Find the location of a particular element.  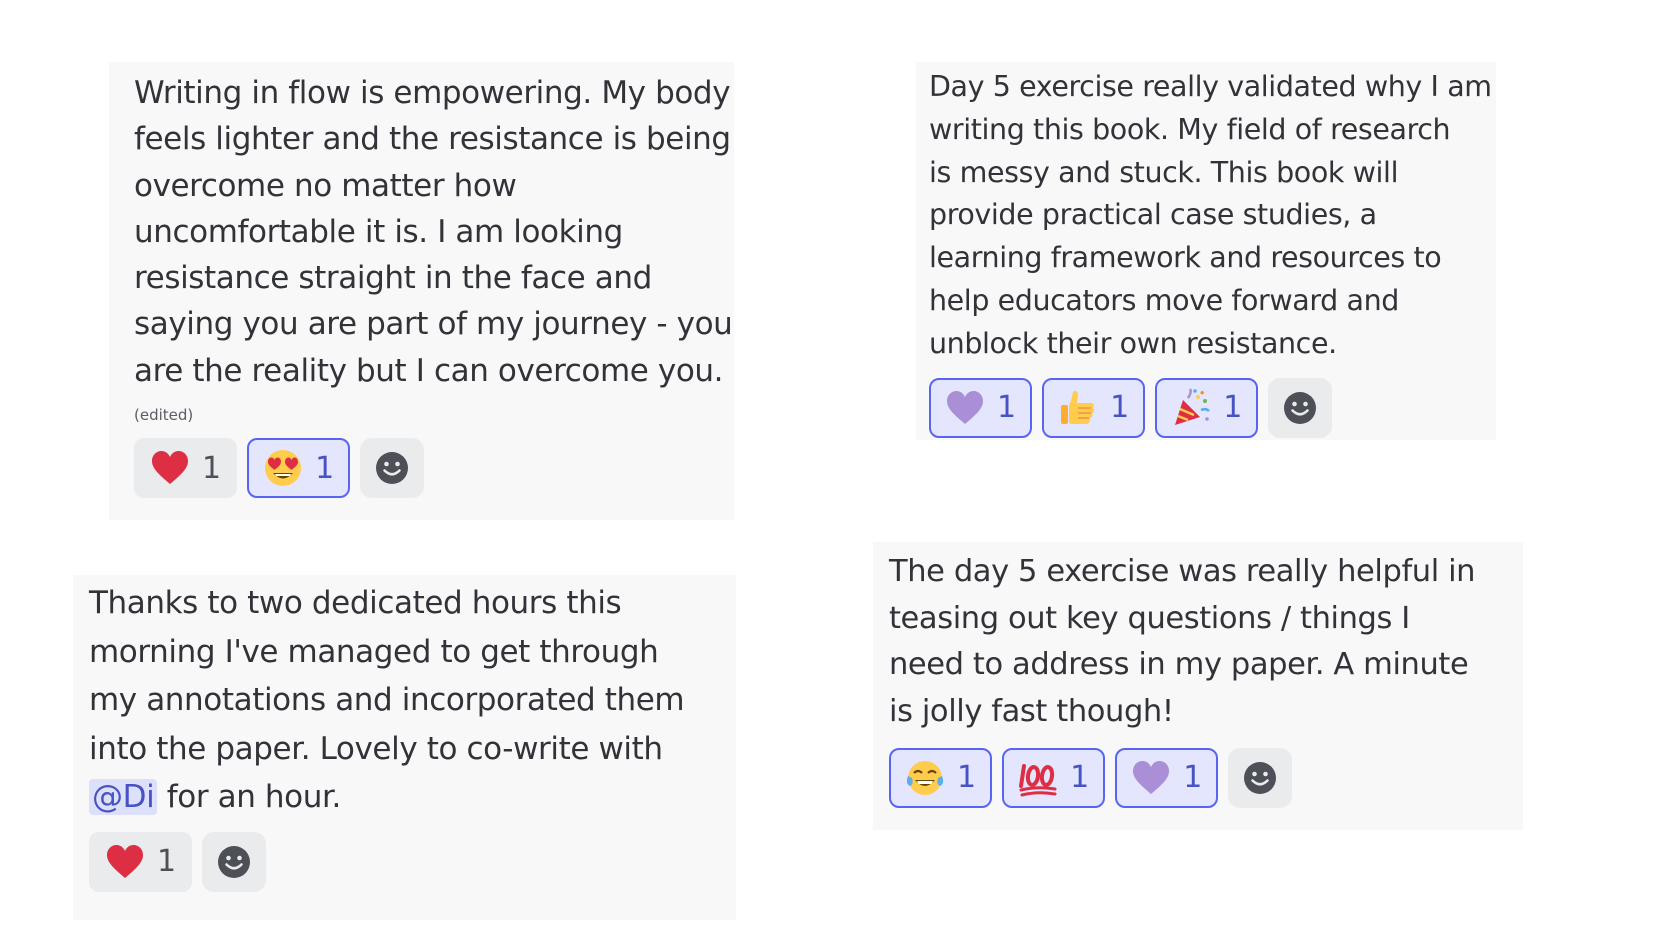

tears-of-joy-face-icon is located at coordinates (925, 778).